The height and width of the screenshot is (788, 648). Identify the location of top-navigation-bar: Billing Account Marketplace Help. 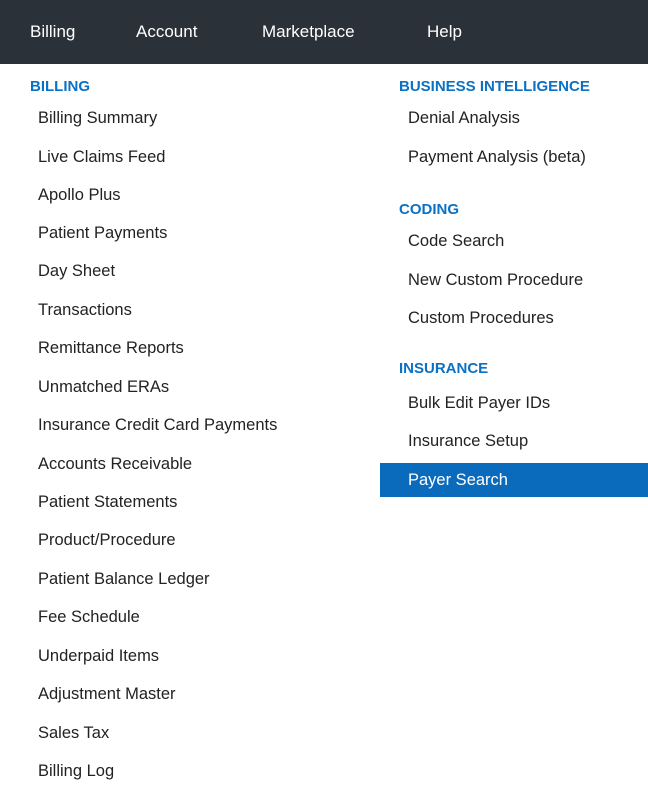
(324, 32).